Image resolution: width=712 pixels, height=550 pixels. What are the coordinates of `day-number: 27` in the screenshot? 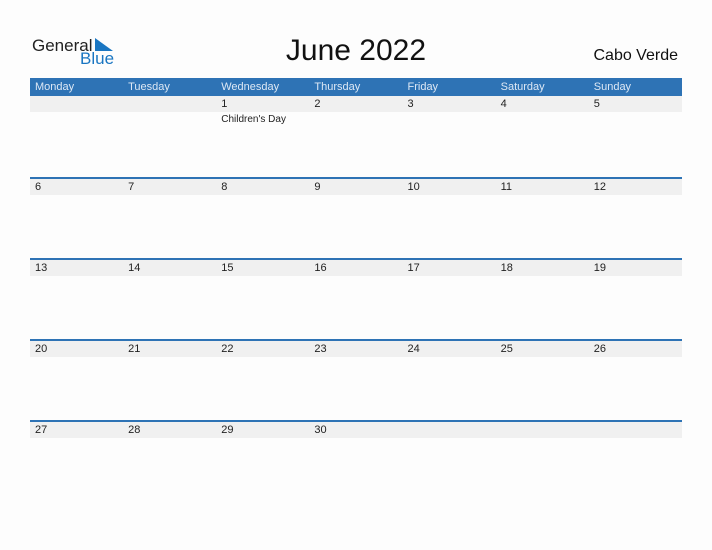 It's located at (41, 430).